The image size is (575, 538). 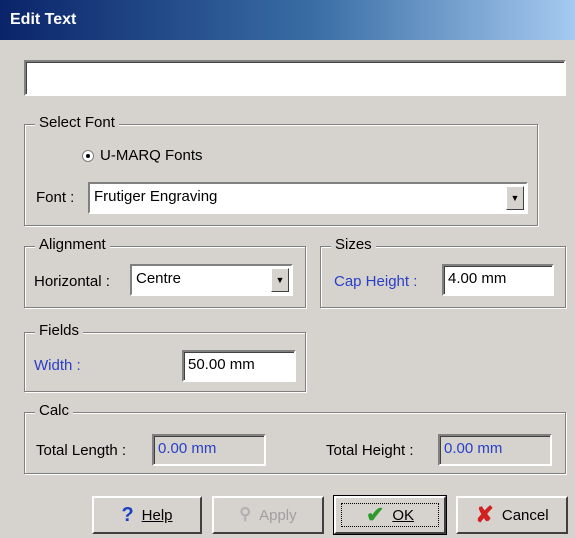 What do you see at coordinates (54, 410) in the screenshot?
I see `calc-legend: Calc` at bounding box center [54, 410].